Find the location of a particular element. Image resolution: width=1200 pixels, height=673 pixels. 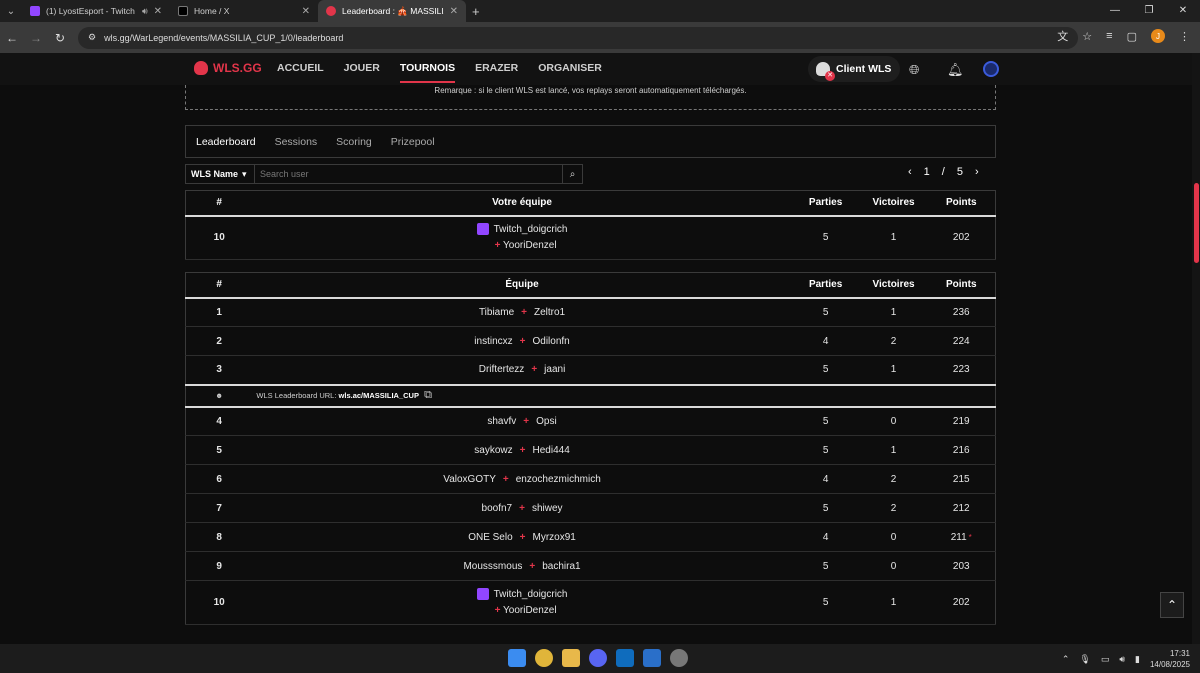

player-name: Mousssmous is located at coordinates (492, 566).